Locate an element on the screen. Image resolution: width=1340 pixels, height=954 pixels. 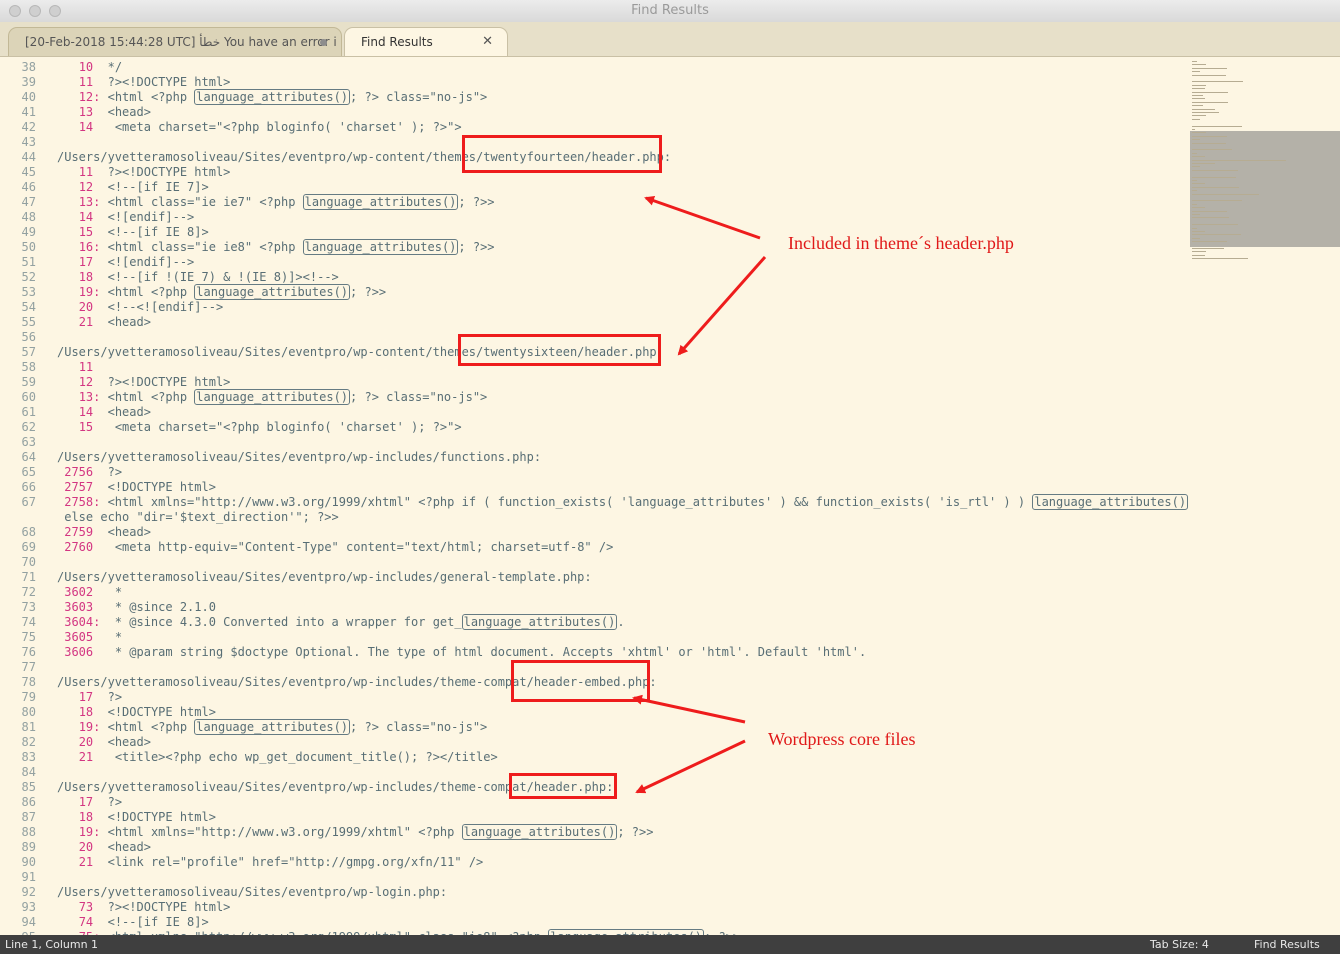
highlight-box-twentyfourteen is located at coordinates (562, 154).